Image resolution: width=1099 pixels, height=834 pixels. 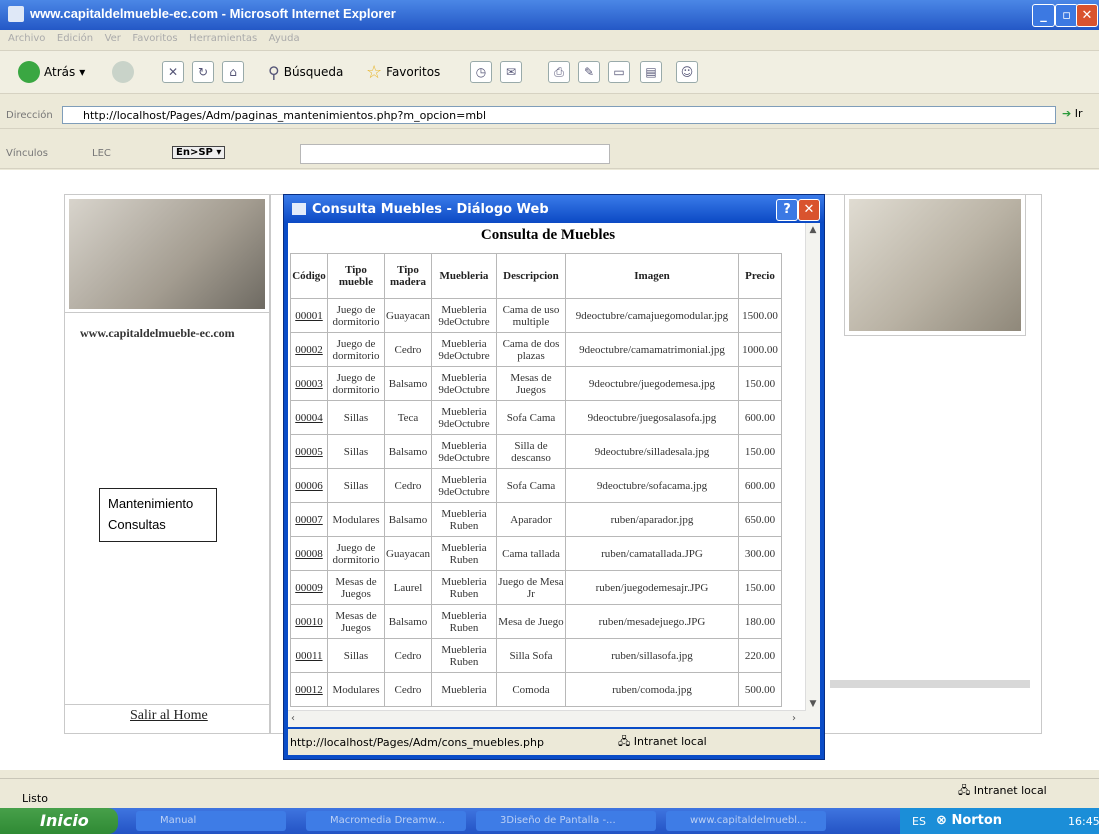 I want to click on cell-codigo: 00001, so click(x=309, y=315).